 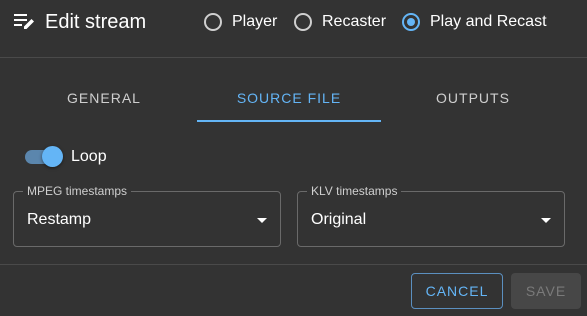 What do you see at coordinates (147, 215) in the screenshot?
I see `mpeg-timestamps-select: MPEG timestamps Restamp` at bounding box center [147, 215].